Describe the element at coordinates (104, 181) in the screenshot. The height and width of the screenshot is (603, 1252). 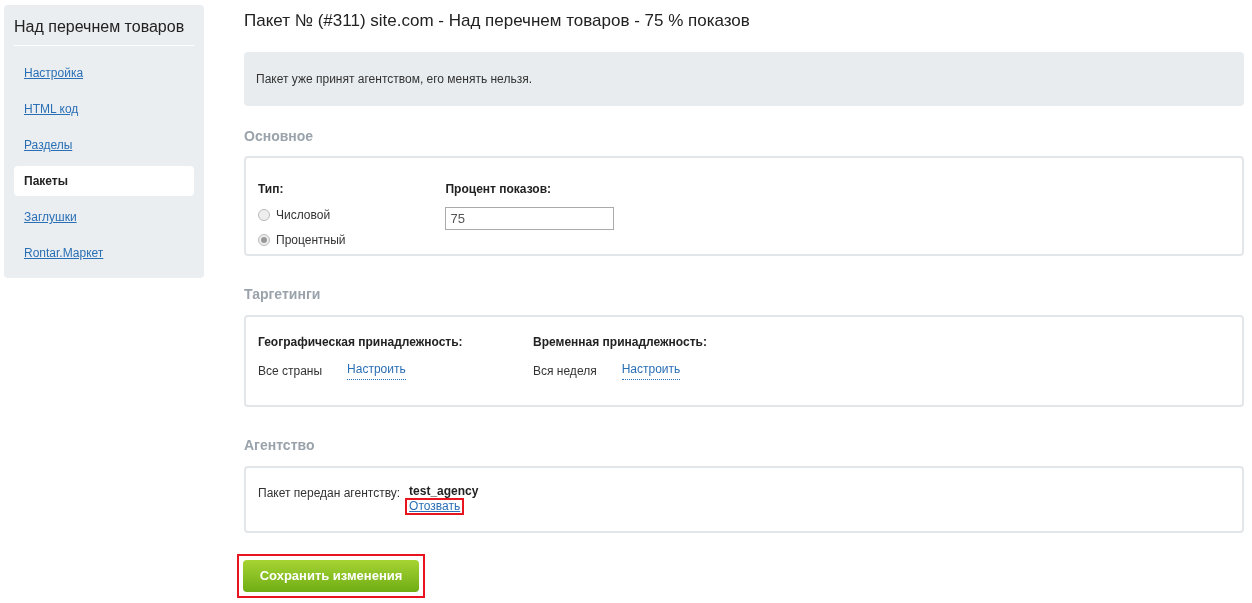
I see `sidebar-item: Пакеты` at that location.